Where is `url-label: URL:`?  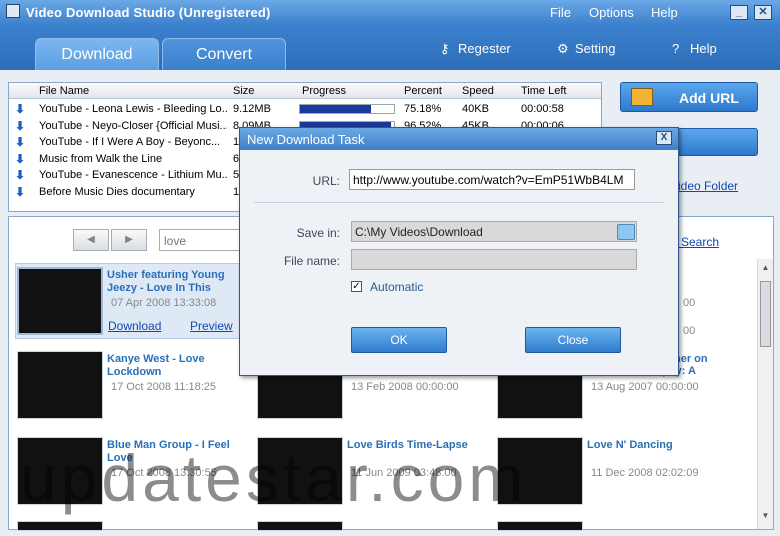
url-label: URL: is located at coordinates (326, 181).